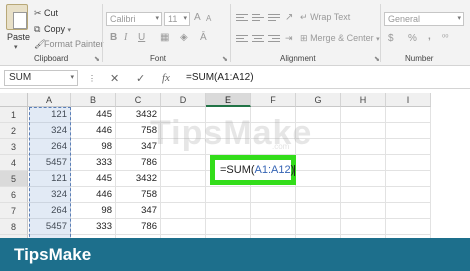  What do you see at coordinates (408, 179) in the screenshot?
I see `cell-i5` at bounding box center [408, 179].